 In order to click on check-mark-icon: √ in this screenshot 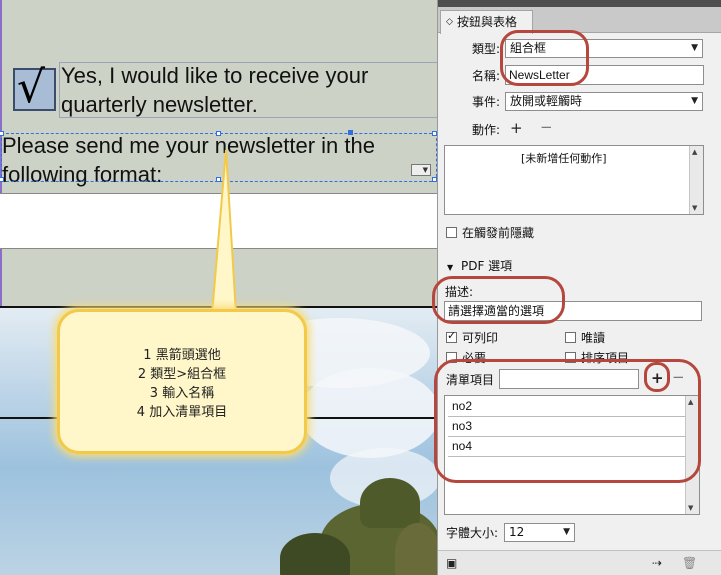, I will do `click(31, 87)`.